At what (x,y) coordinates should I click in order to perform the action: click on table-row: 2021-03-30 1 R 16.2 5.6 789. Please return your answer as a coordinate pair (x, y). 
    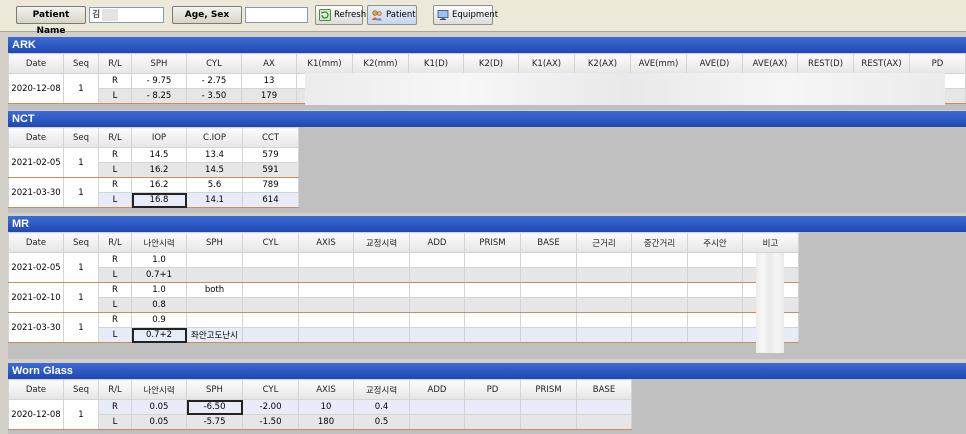
    Looking at the image, I should click on (153, 192).